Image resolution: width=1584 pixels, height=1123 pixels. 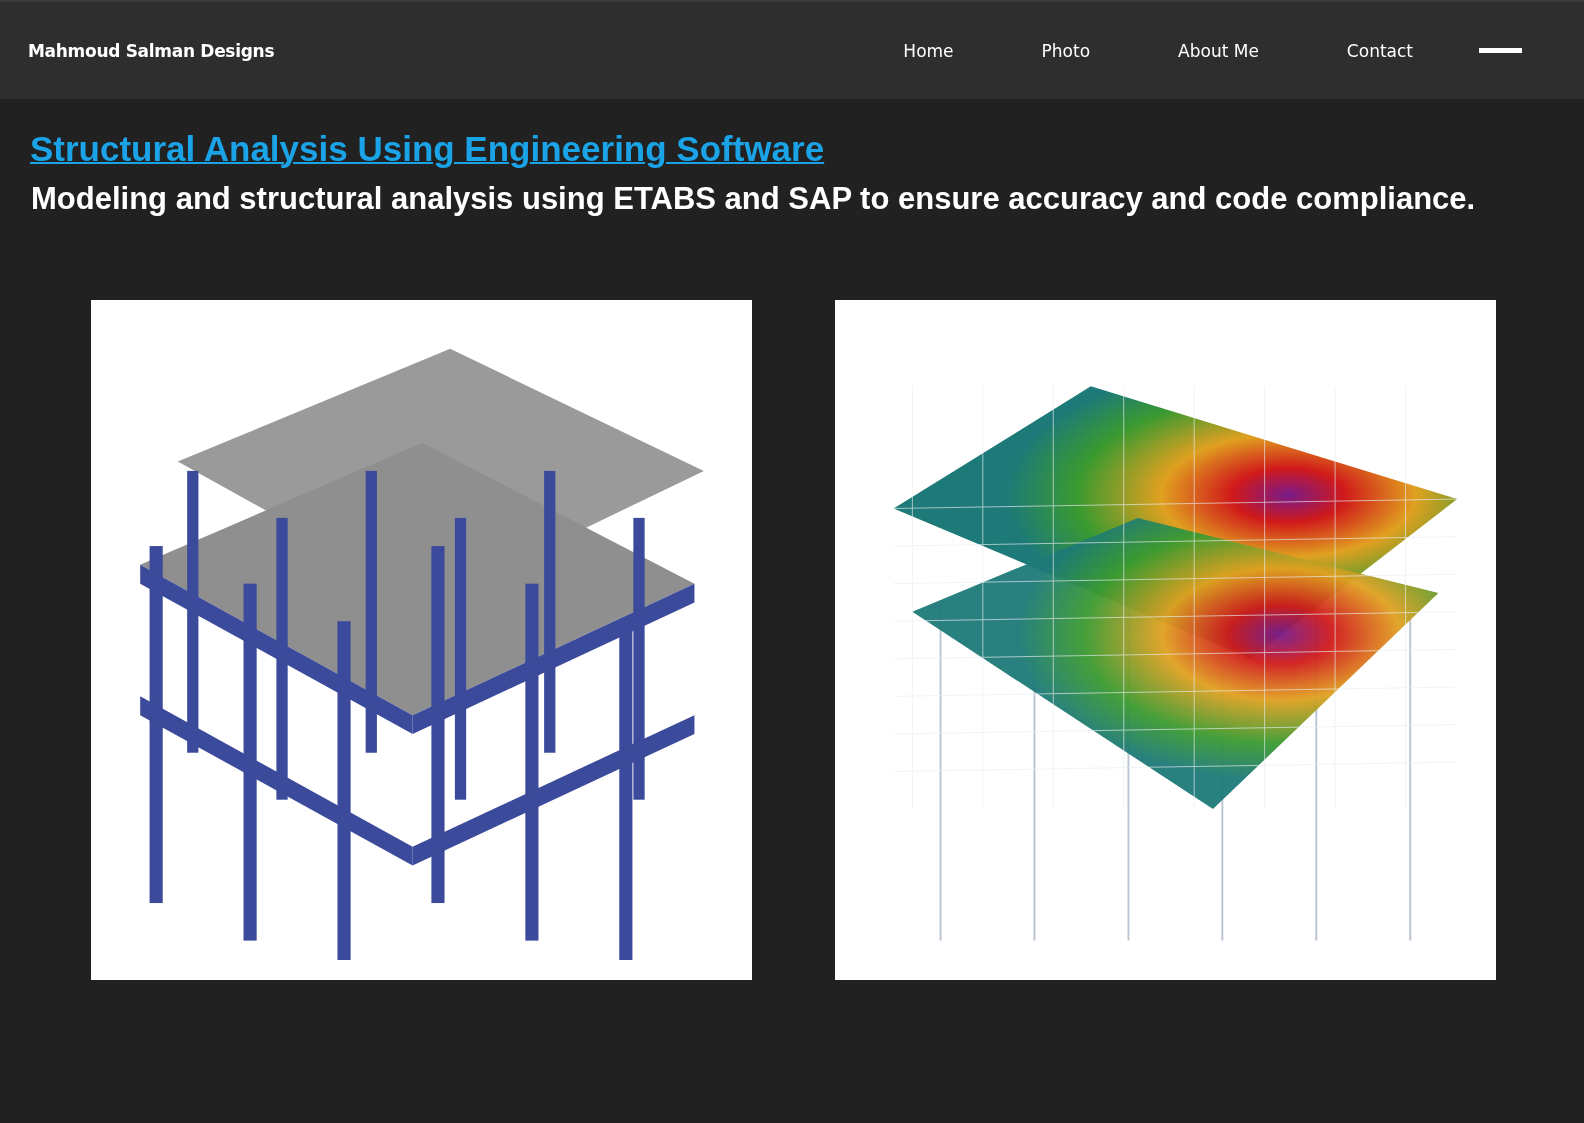 What do you see at coordinates (1218, 50) in the screenshot?
I see `nav-link: About Me` at bounding box center [1218, 50].